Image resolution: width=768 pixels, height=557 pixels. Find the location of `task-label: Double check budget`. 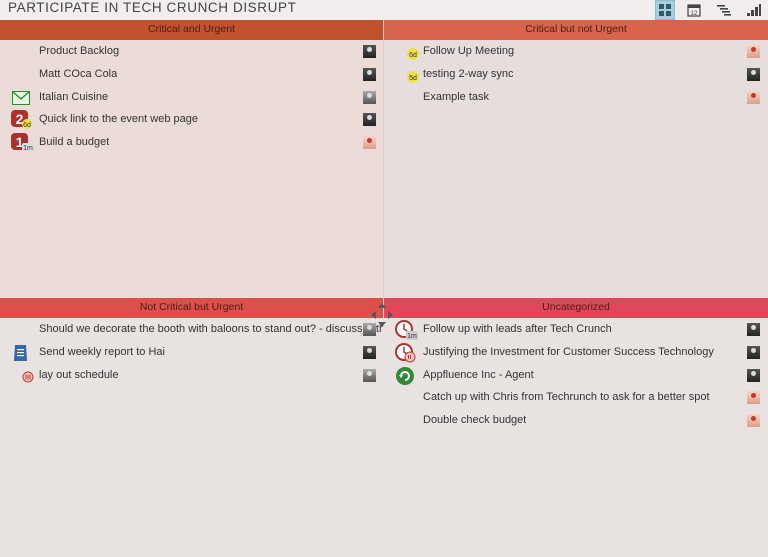

task-label: Double check budget is located at coordinates (474, 420).